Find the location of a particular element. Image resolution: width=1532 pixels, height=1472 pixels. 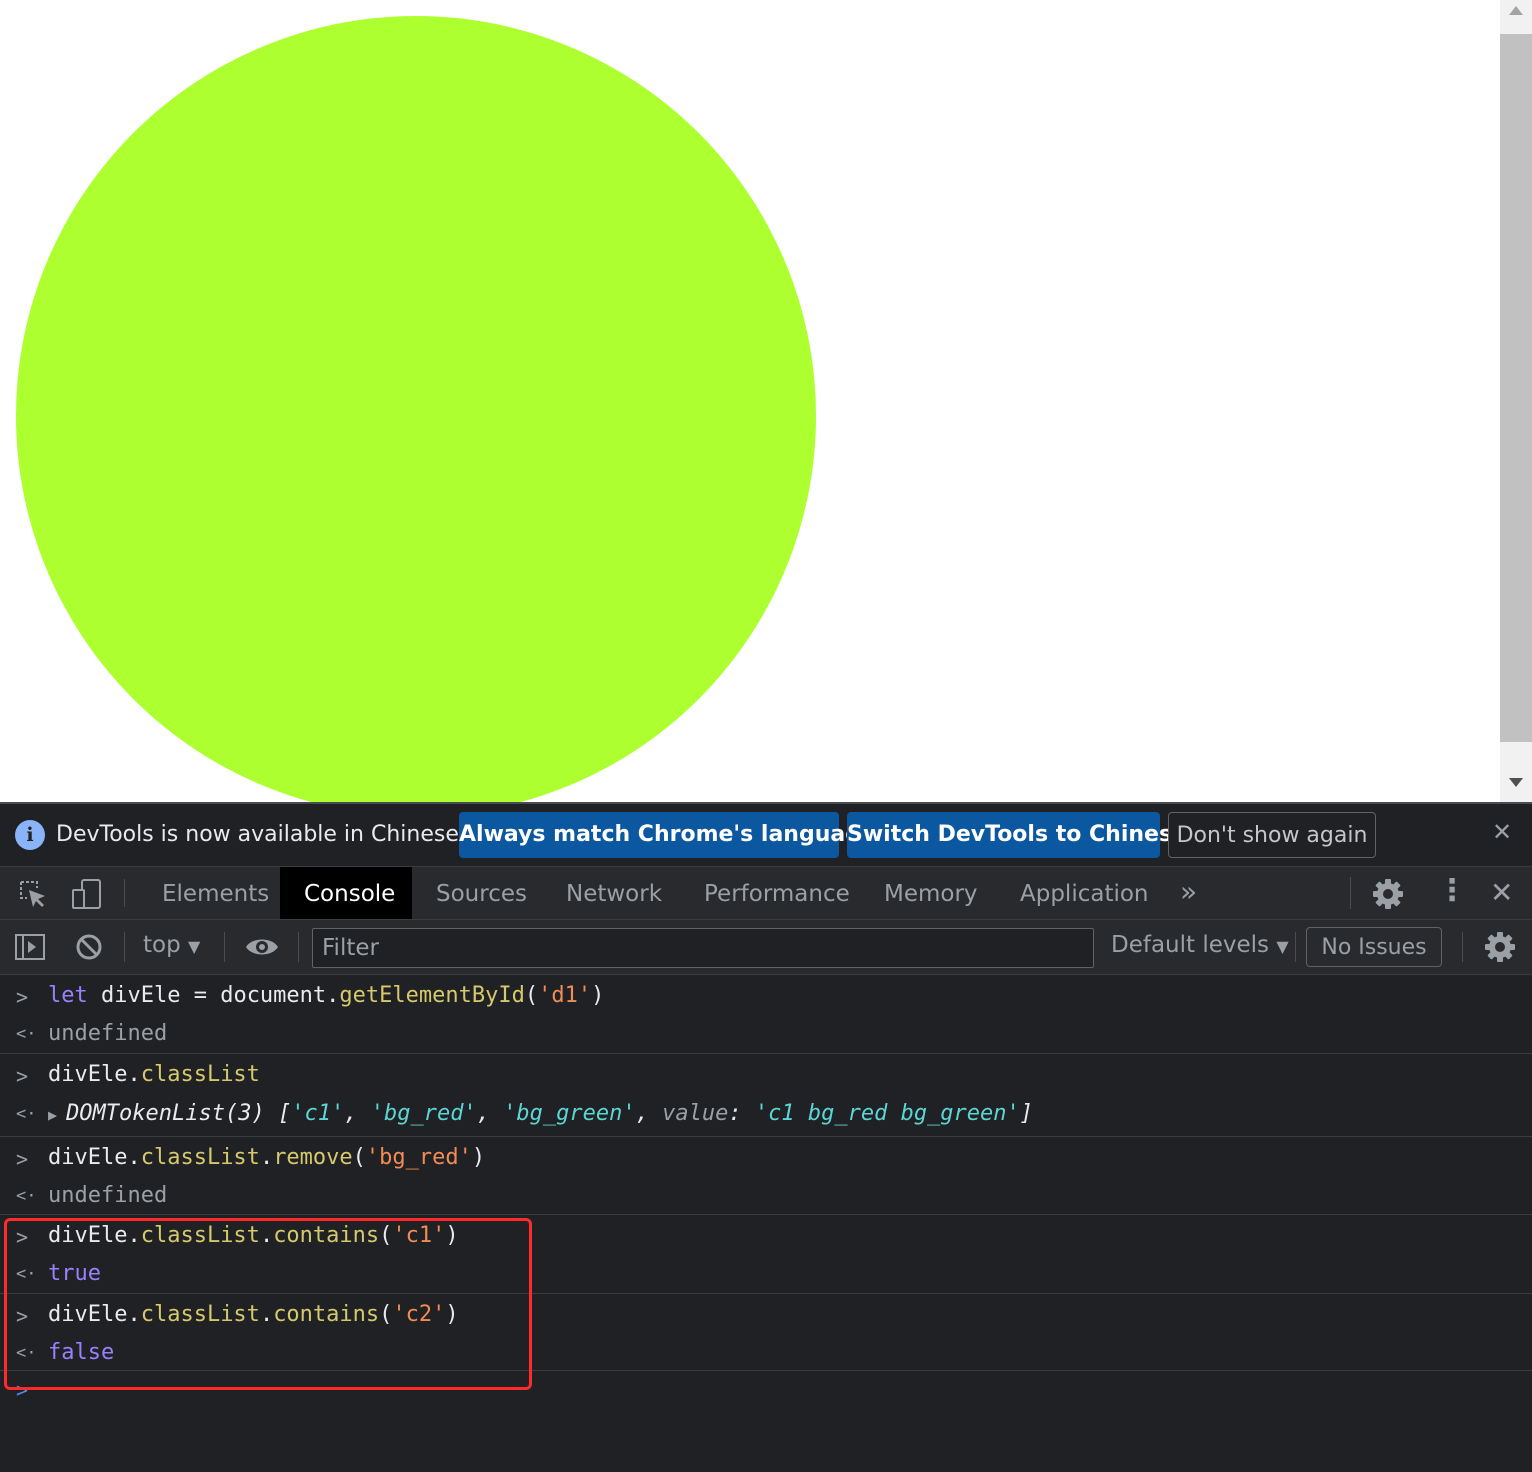

infobar-message: DevTools is now available in Chinese! is located at coordinates (262, 834).